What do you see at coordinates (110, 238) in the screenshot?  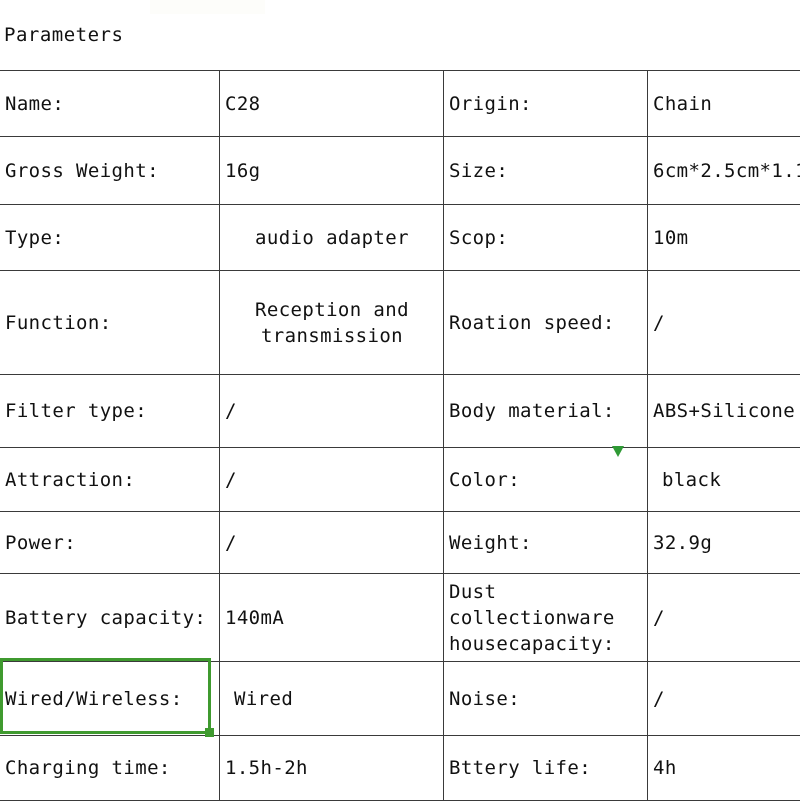 I see `param-label-type: Type:` at bounding box center [110, 238].